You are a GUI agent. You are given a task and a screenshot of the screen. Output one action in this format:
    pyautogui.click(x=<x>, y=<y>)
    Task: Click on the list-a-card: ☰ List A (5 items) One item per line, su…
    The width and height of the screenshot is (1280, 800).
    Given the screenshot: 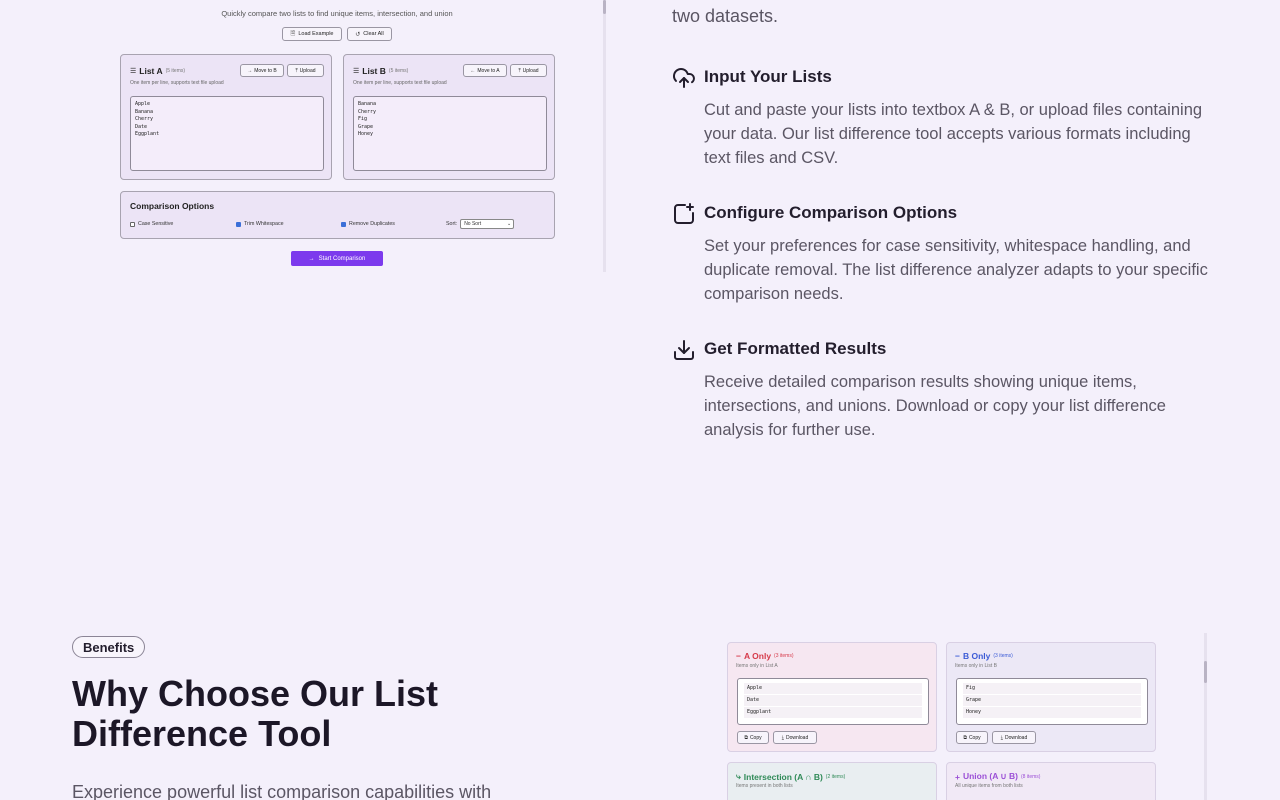 What is the action you would take?
    pyautogui.click(x=226, y=117)
    